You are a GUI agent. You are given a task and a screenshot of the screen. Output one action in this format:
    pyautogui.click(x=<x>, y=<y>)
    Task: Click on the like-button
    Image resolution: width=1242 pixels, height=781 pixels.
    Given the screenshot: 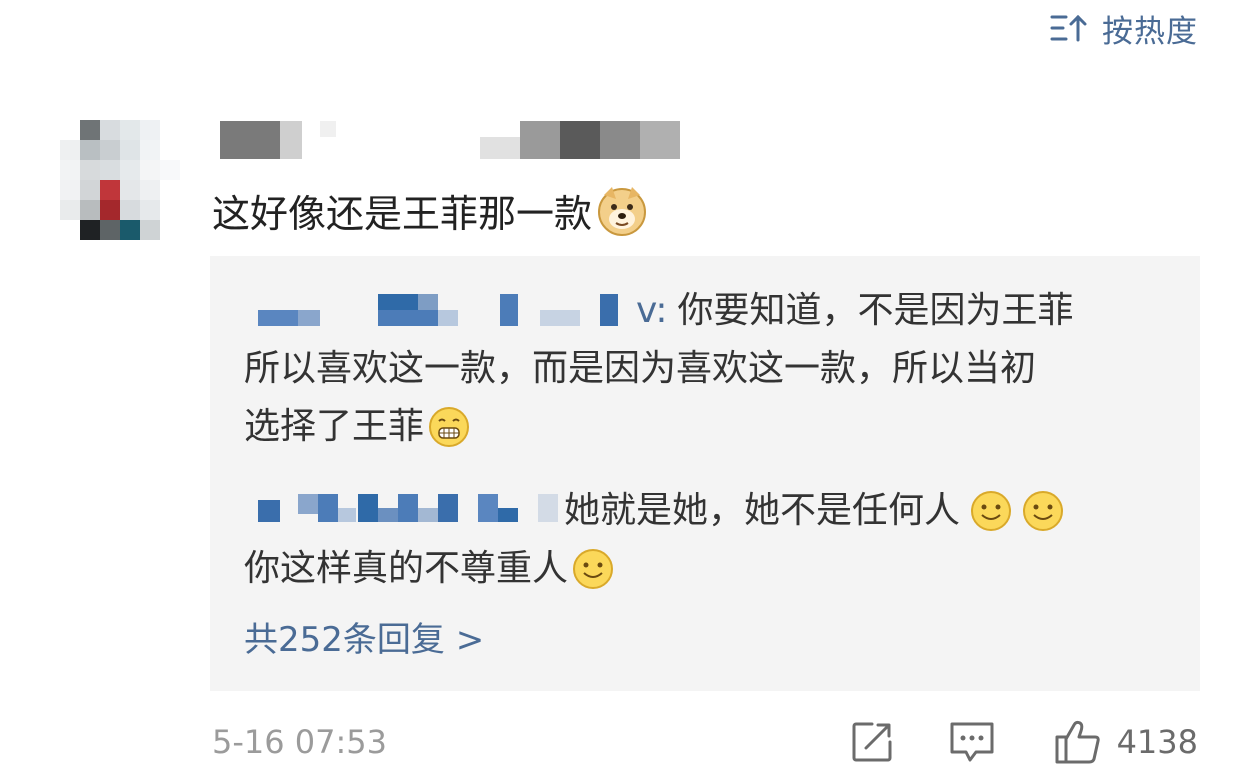 What is the action you would take?
    pyautogui.click(x=1078, y=742)
    